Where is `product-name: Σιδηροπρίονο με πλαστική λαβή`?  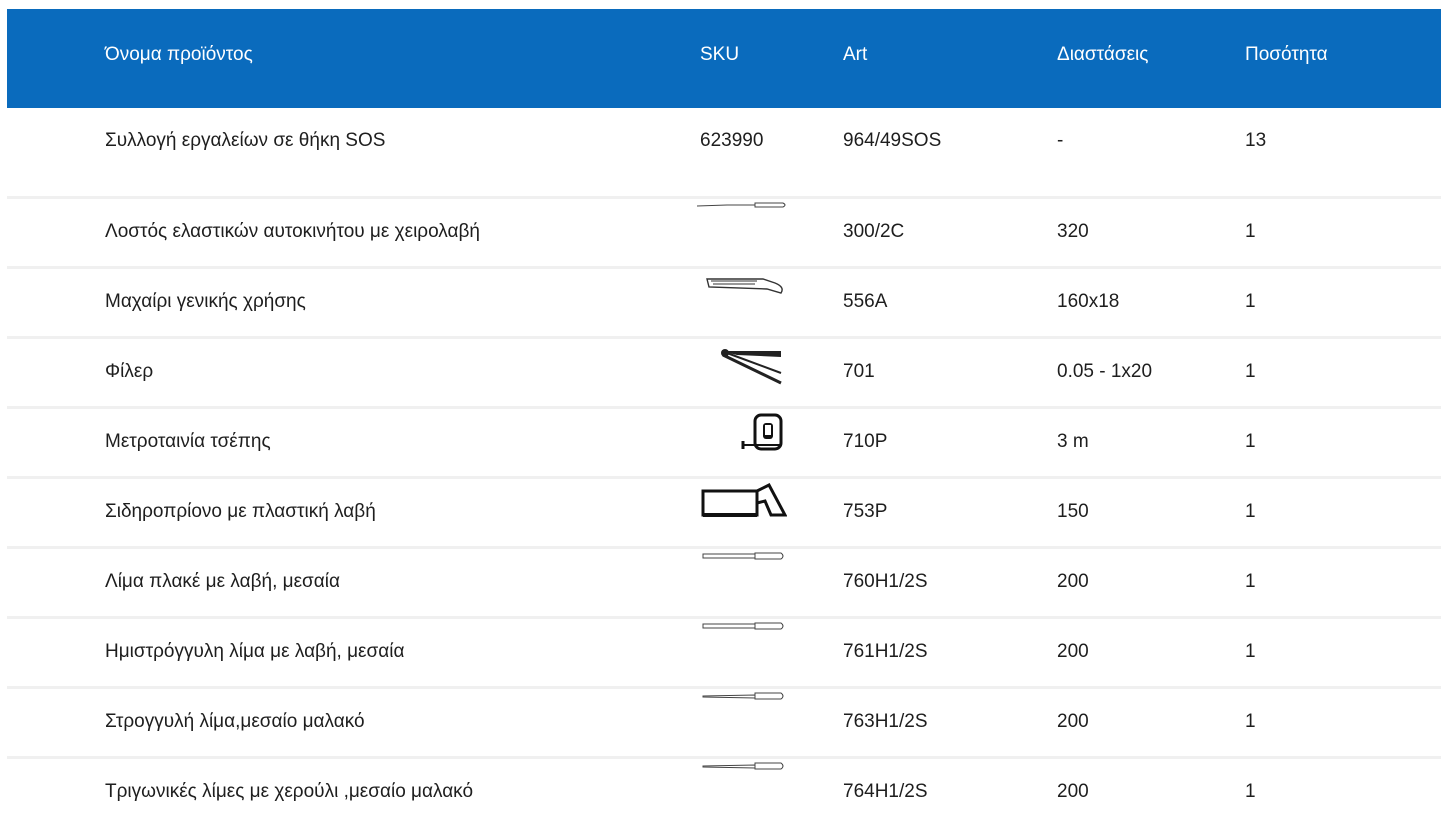
product-name: Σιδηροπρίονο με πλαστική λαβή is located at coordinates (240, 512).